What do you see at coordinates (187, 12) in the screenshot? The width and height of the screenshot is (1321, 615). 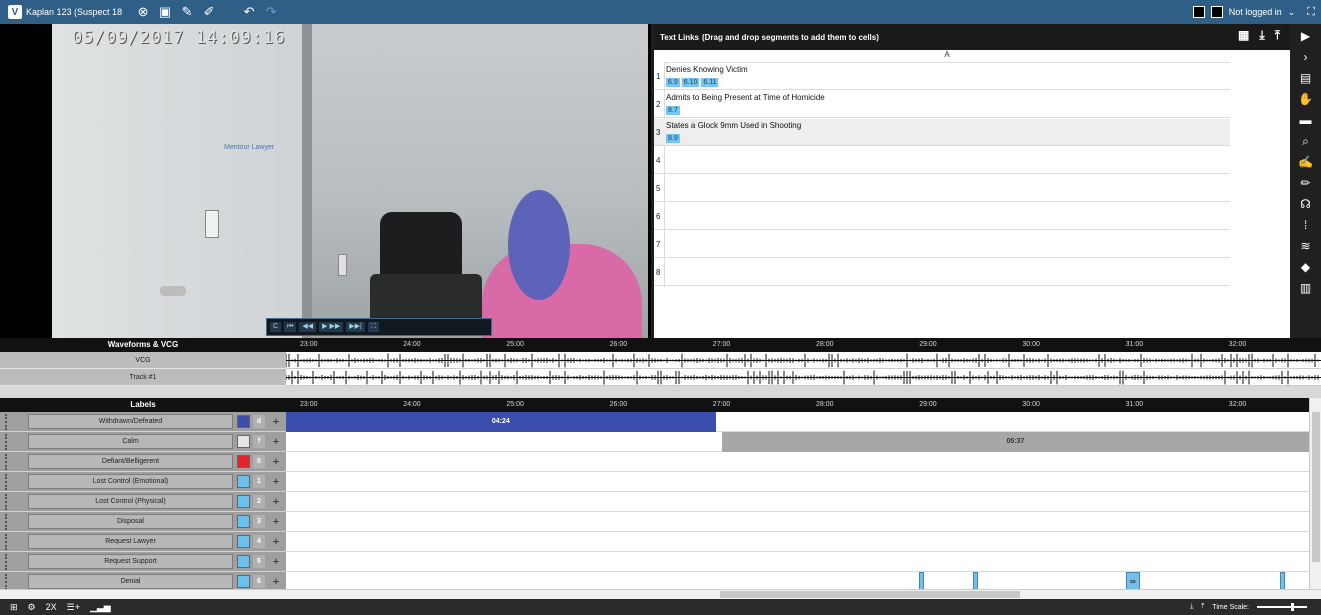 I see `pencil-icon: ✎` at bounding box center [187, 12].